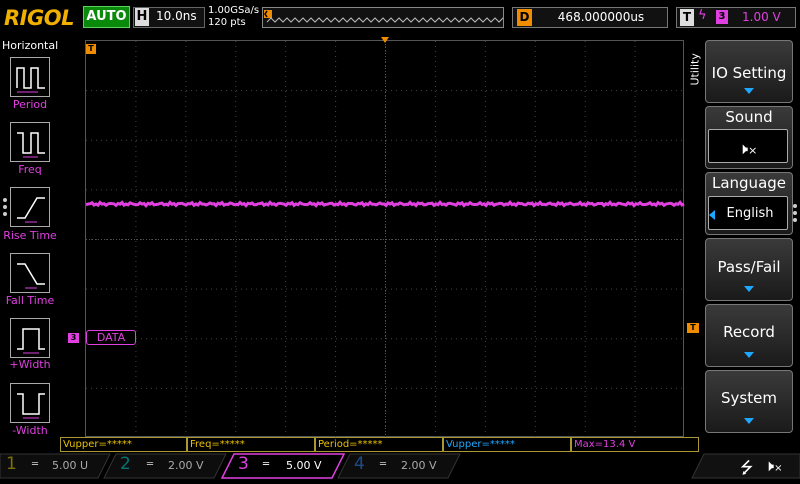  I want to click on utility-menu-tab: Utility, so click(695, 69).